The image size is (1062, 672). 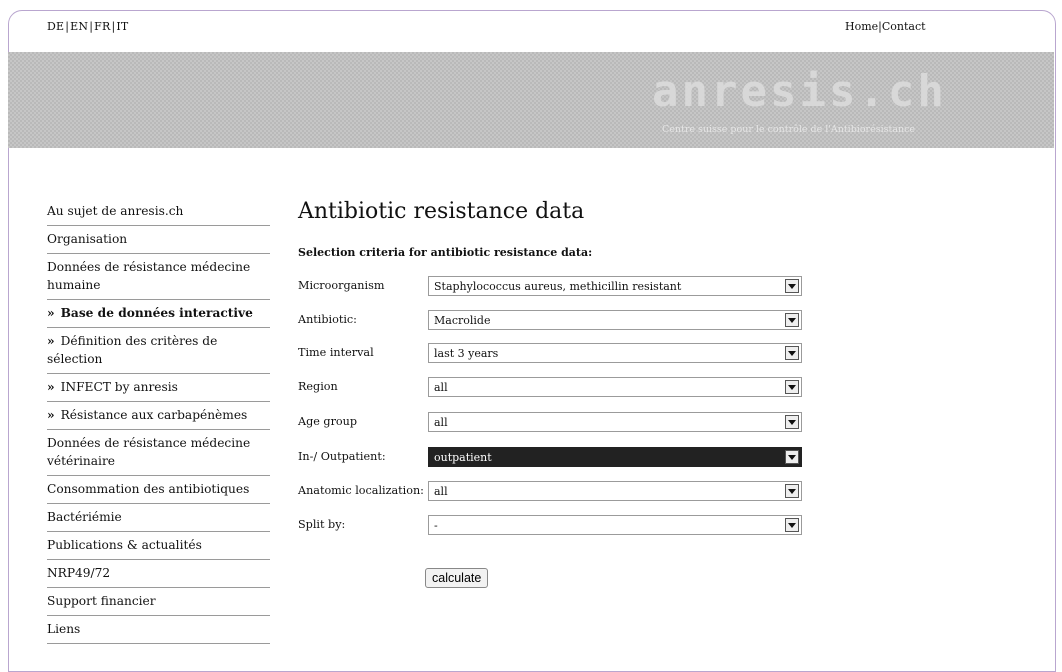 What do you see at coordinates (158, 546) in the screenshot?
I see `sidebar-item-publications: Publications & actualités` at bounding box center [158, 546].